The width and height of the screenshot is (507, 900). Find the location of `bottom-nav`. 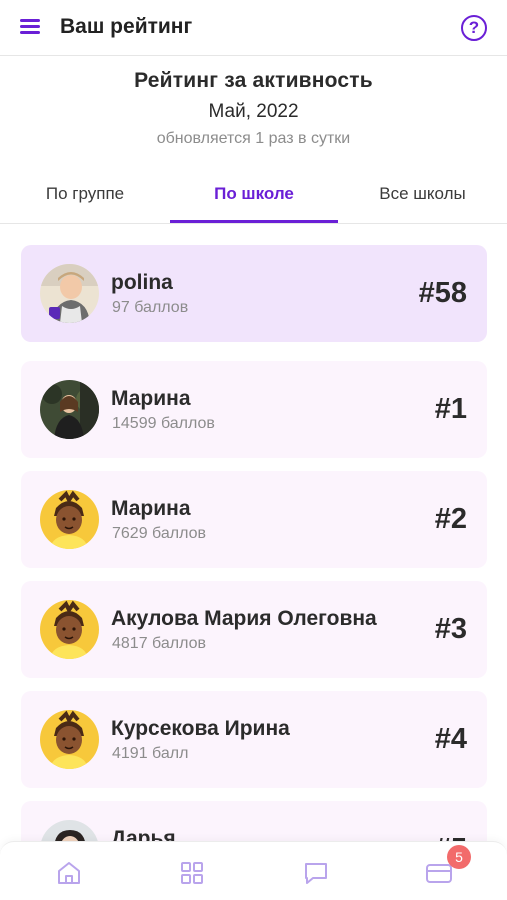

bottom-nav is located at coordinates (253, 870).